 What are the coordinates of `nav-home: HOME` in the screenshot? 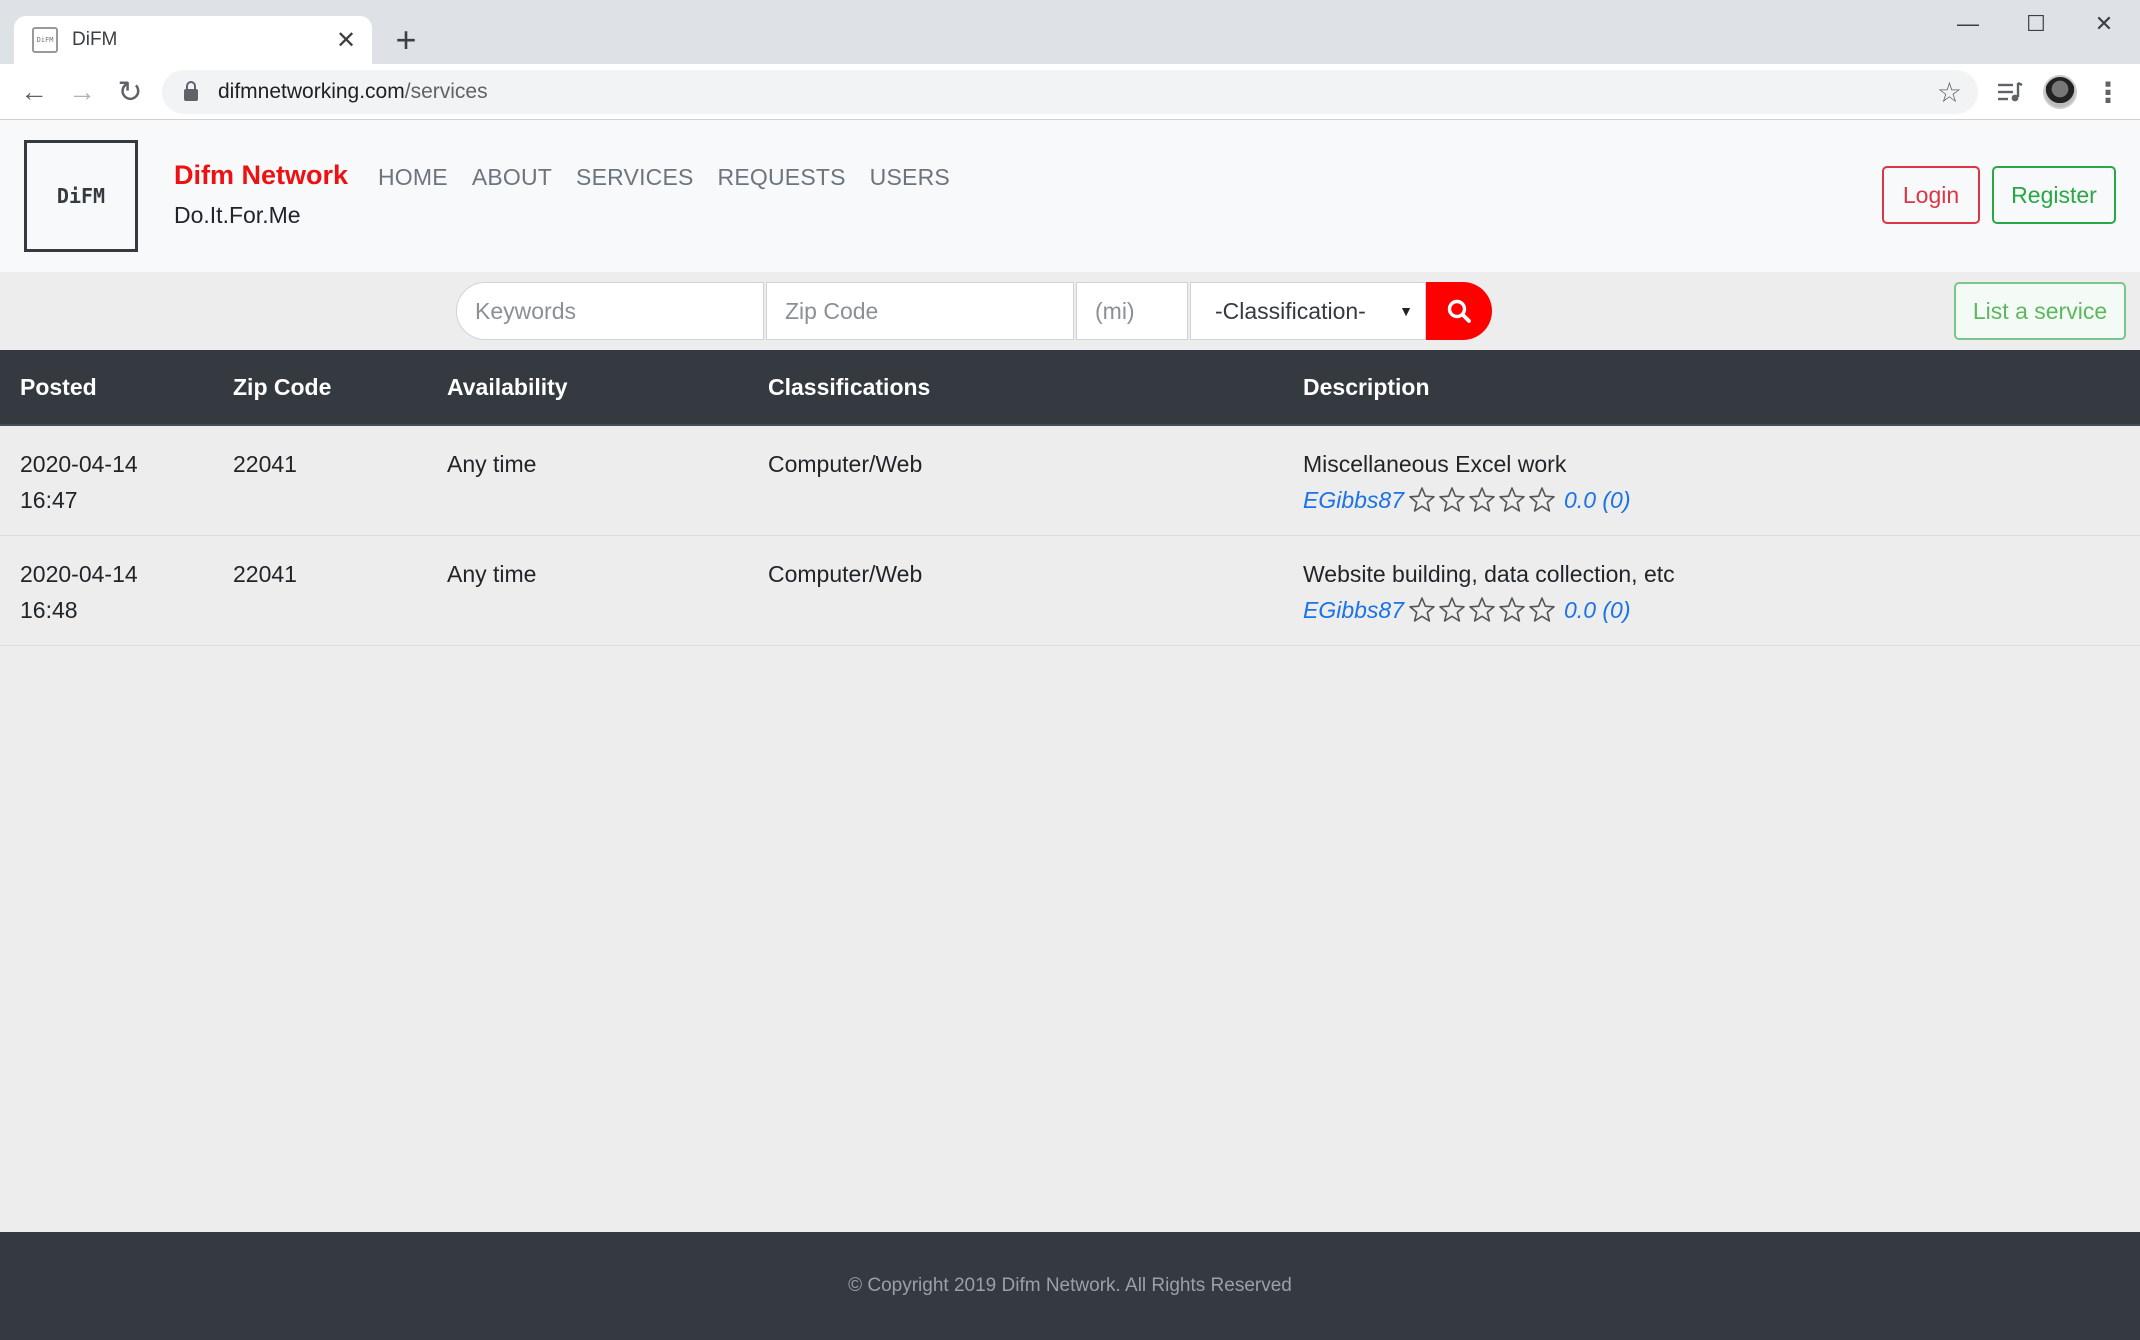 It's located at (413, 177).